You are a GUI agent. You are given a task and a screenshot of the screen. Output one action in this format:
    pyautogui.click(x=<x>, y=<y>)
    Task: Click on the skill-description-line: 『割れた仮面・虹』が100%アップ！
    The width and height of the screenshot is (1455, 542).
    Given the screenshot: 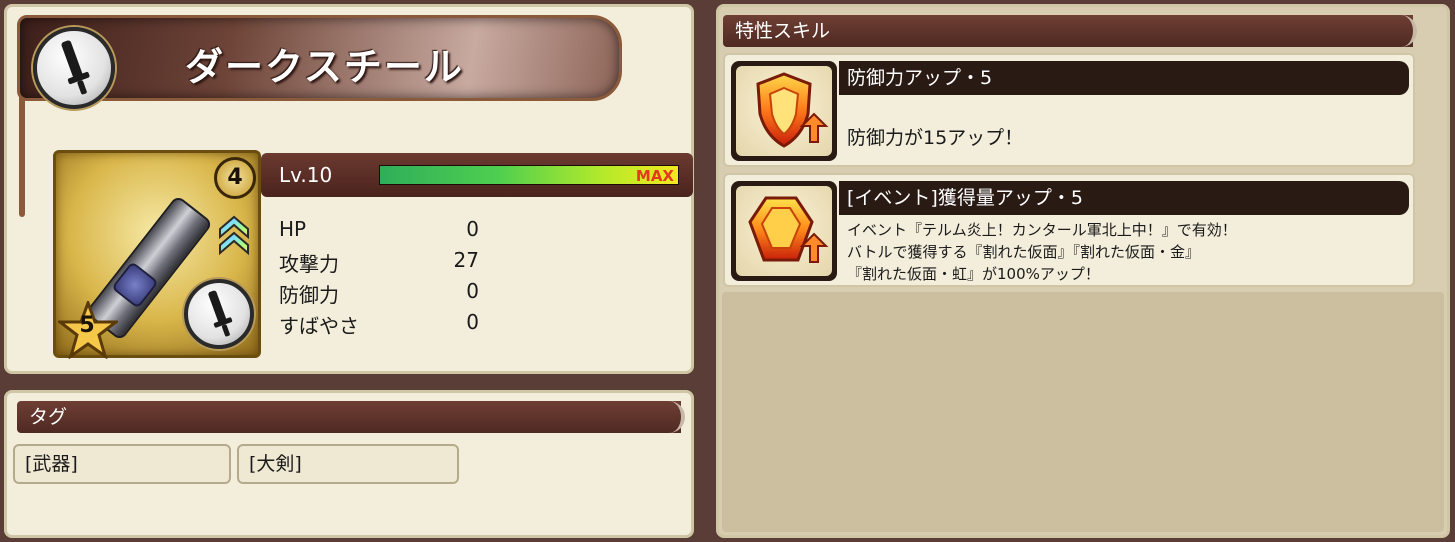 What is the action you would take?
    pyautogui.click(x=973, y=274)
    